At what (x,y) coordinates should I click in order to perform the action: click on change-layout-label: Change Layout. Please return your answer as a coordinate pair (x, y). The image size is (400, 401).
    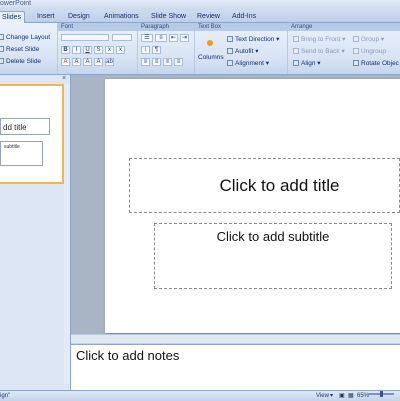
    Looking at the image, I should click on (28, 37).